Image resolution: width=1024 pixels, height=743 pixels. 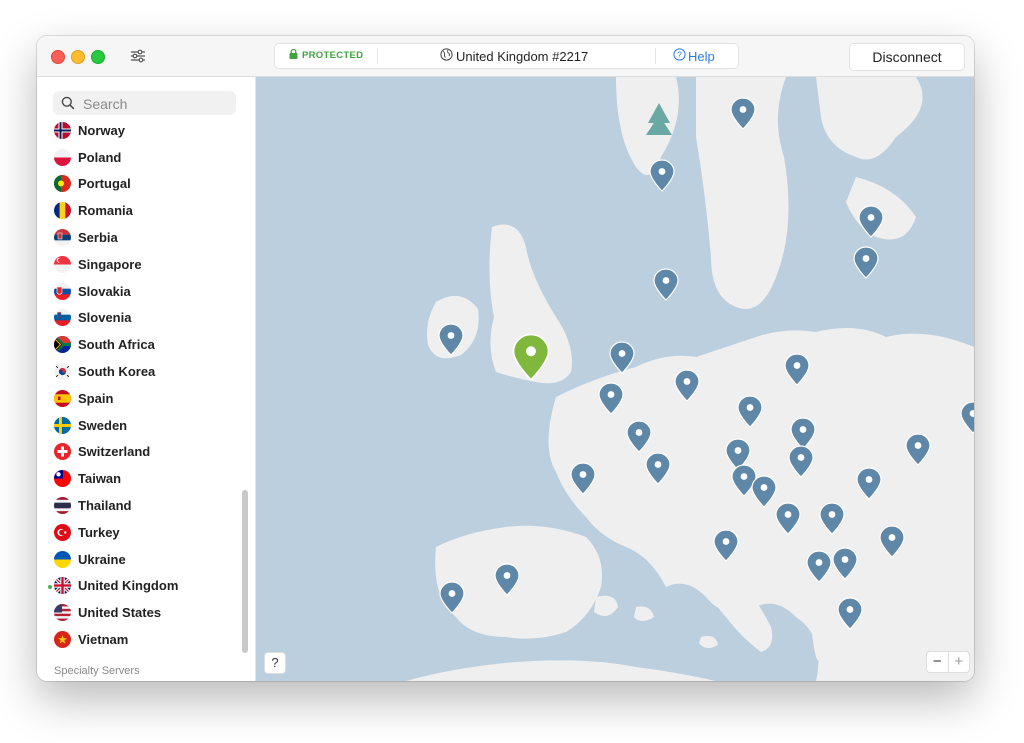 What do you see at coordinates (103, 640) in the screenshot?
I see `country-name: Vietnam` at bounding box center [103, 640].